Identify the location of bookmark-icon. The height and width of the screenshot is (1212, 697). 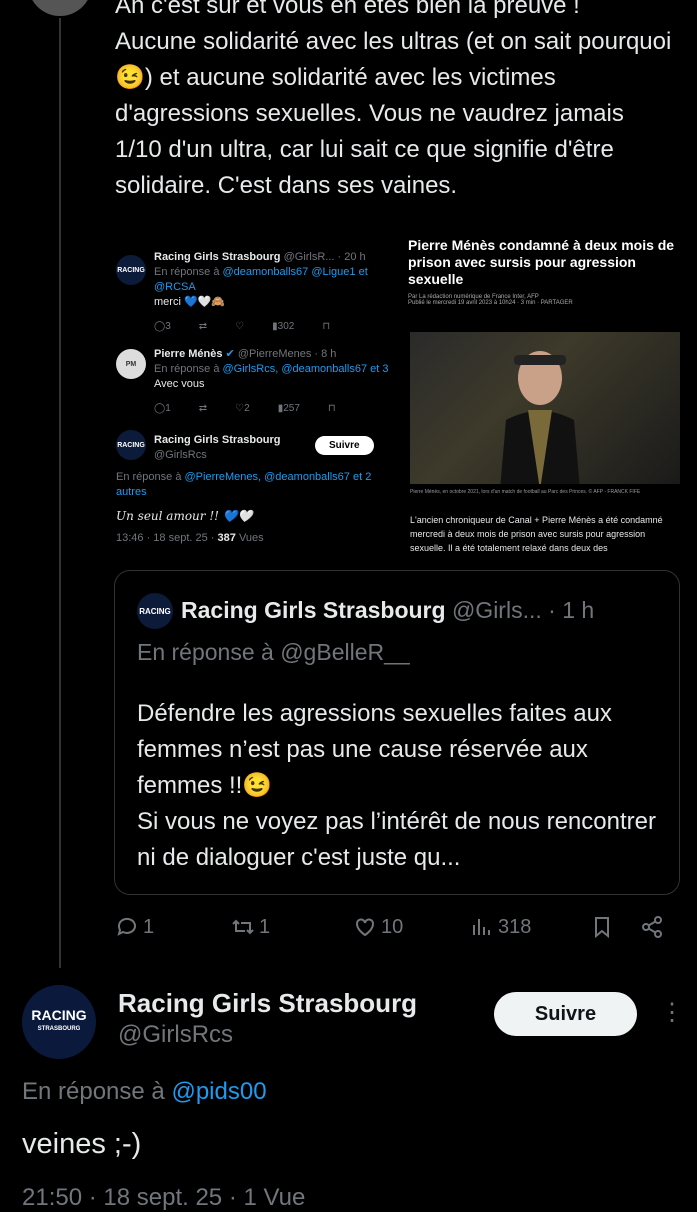
(602, 928).